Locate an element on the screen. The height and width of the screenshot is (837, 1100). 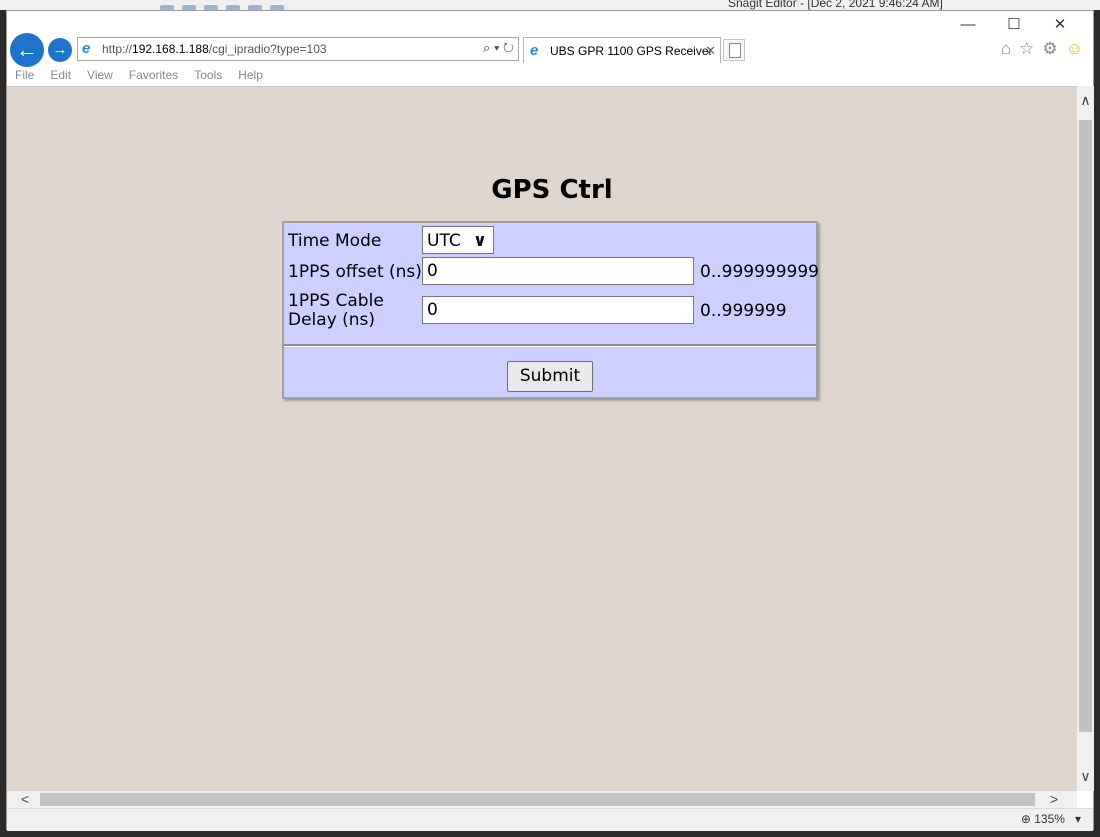
scroll-up-icon: ∧ is located at coordinates (1085, 100).